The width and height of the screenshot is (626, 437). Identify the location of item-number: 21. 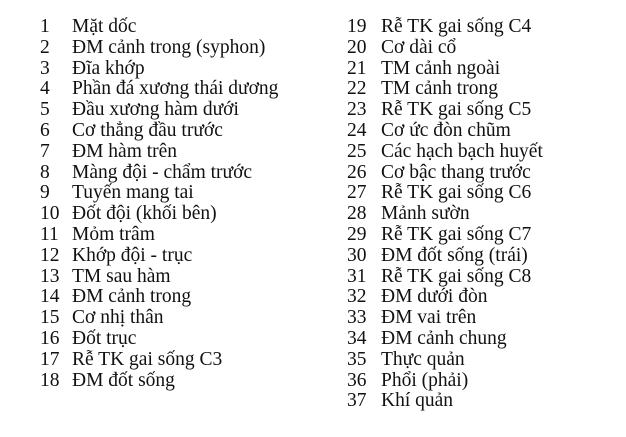
(357, 68).